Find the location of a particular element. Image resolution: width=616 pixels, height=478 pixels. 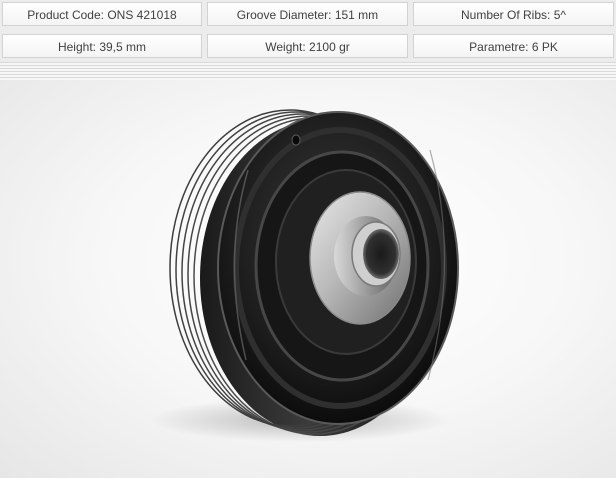

spec-height: Height: 39,5 mm is located at coordinates (102, 46).